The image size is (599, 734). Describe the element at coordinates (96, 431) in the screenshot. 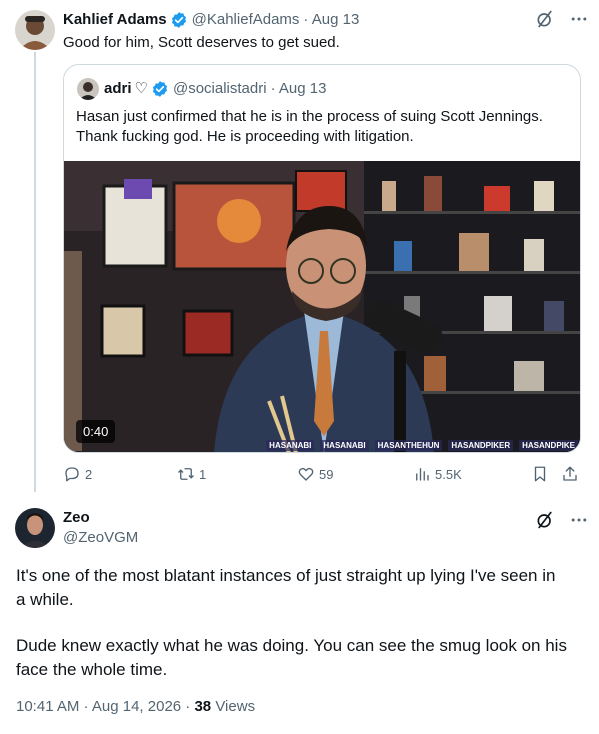

I see `video-duration: 0:40` at that location.